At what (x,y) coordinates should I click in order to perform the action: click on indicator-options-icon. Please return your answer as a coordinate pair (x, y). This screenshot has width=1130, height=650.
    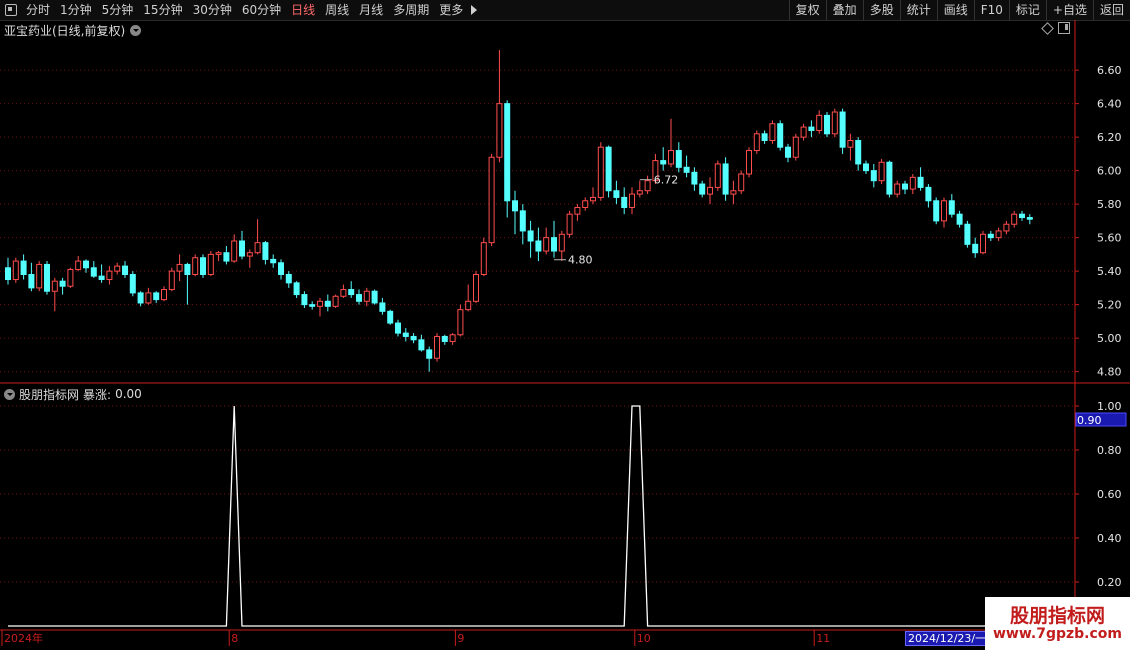
    Looking at the image, I should click on (9, 394).